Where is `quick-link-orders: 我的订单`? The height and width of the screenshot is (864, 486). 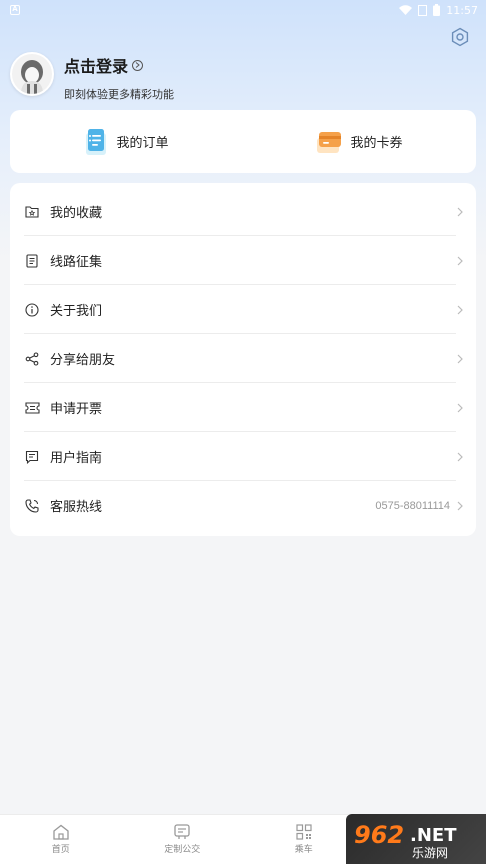
quick-link-orders: 我的订单 is located at coordinates (126, 141).